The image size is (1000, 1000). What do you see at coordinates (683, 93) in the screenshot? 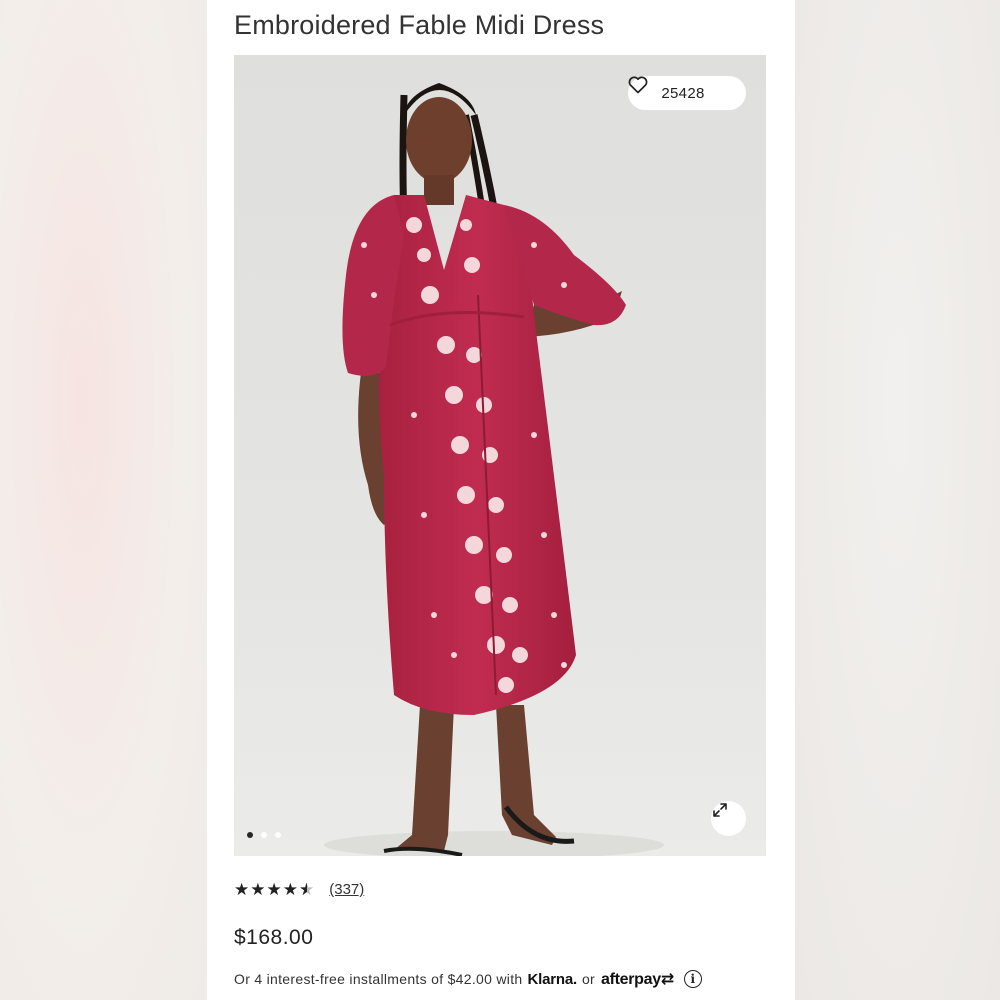
I see `favorite-count: 25428` at bounding box center [683, 93].